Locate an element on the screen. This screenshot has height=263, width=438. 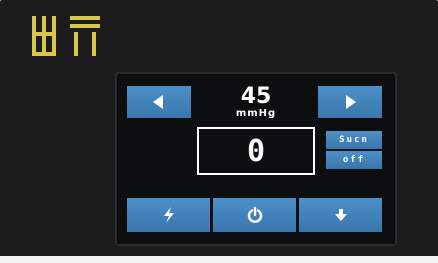
arrow-right-icon is located at coordinates (351, 102).